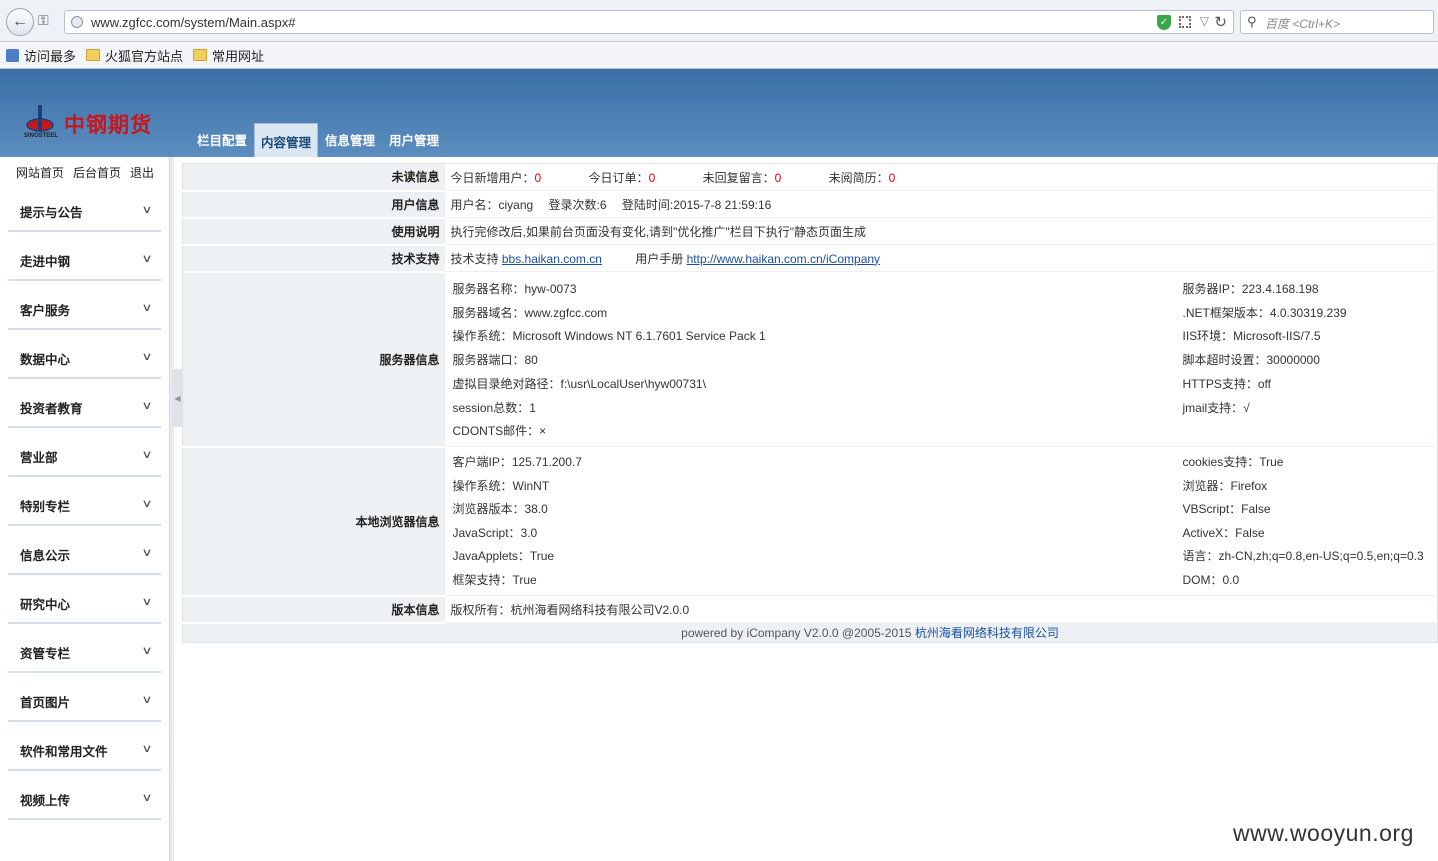 The image size is (1438, 861). What do you see at coordinates (84, 648) in the screenshot?
I see `sidebar-item-asset-management: 资管专栏 ∨` at bounding box center [84, 648].